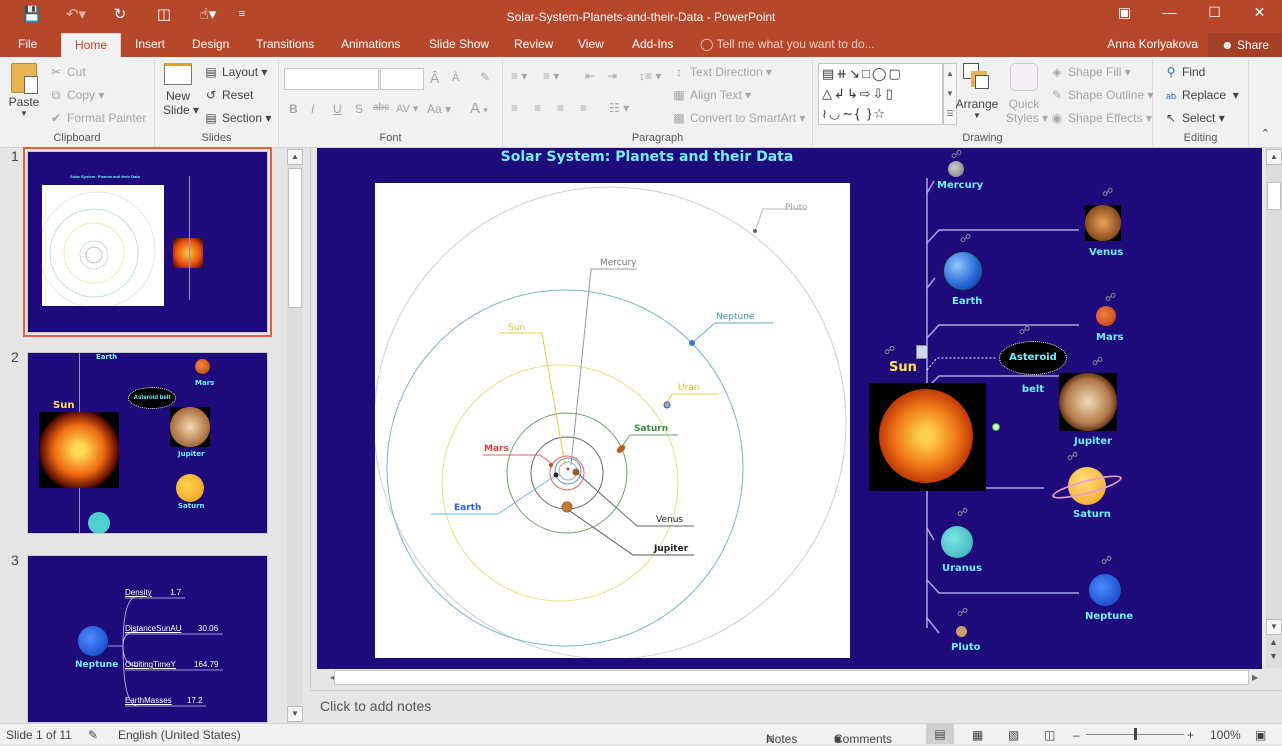  I want to click on slide-hscrollbar: ◀ ▶, so click(797, 678).